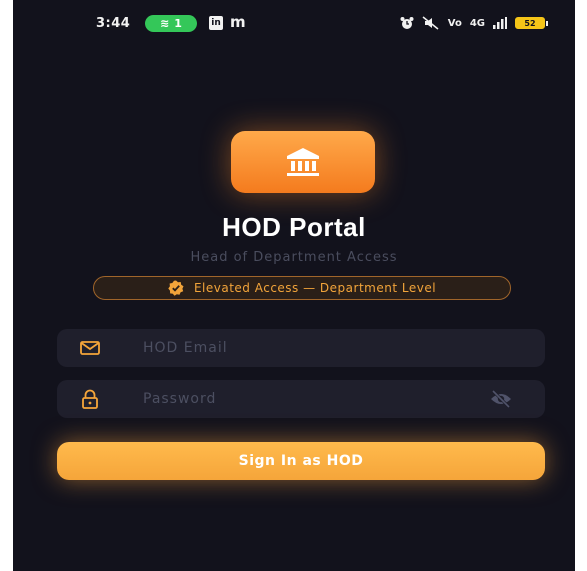 The image size is (587, 571). Describe the element at coordinates (407, 23) in the screenshot. I see `alarm-icon` at that location.